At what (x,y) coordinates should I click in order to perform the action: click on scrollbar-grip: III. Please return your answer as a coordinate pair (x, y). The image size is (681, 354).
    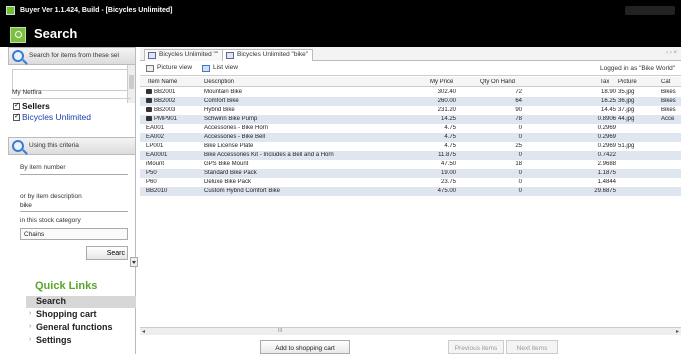
    Looking at the image, I should click on (280, 331).